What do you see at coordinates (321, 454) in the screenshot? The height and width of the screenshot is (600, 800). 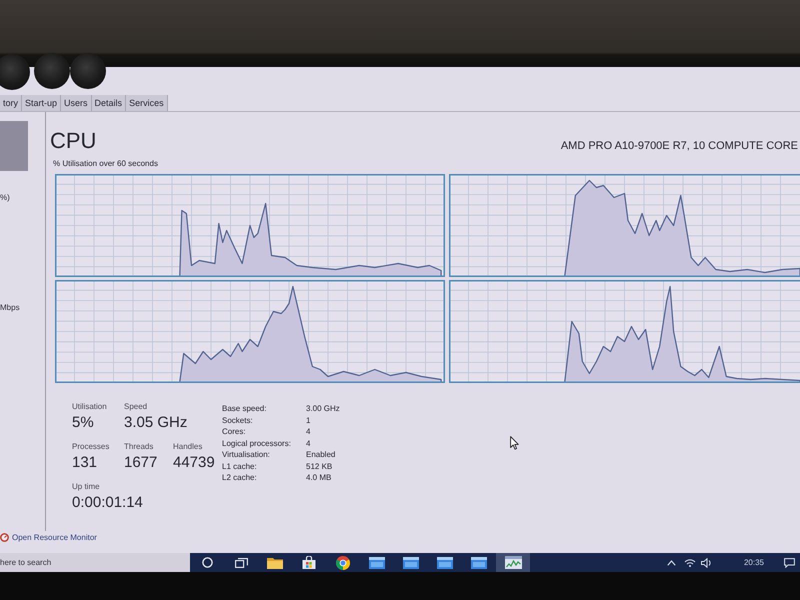 I see `detail-value: Enabled` at bounding box center [321, 454].